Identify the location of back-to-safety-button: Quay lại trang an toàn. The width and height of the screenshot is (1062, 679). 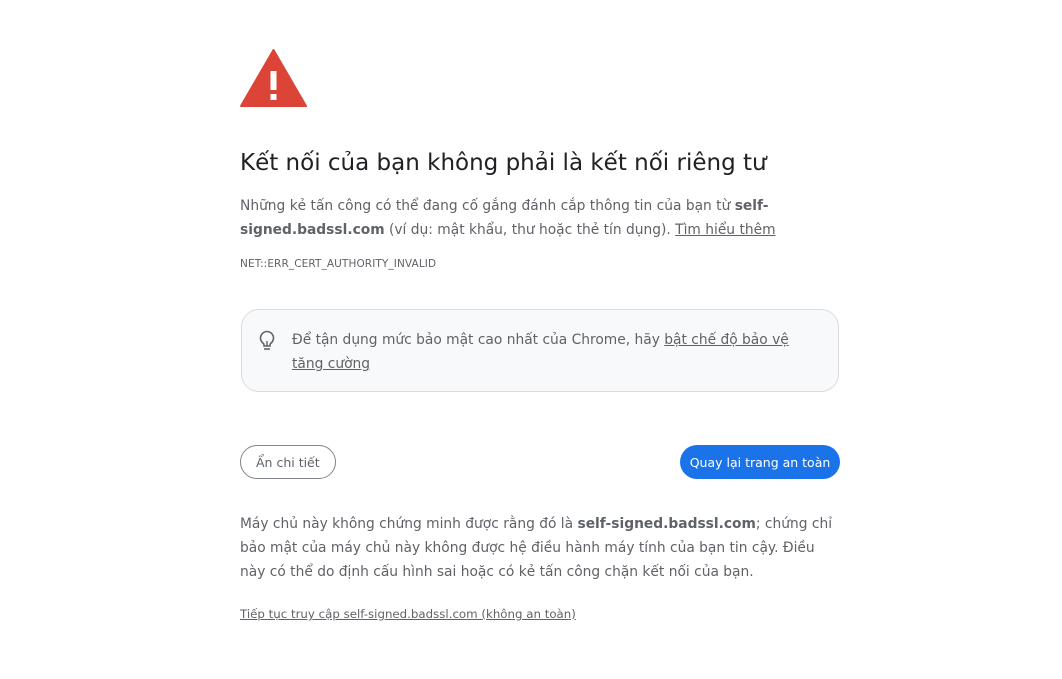
(760, 462).